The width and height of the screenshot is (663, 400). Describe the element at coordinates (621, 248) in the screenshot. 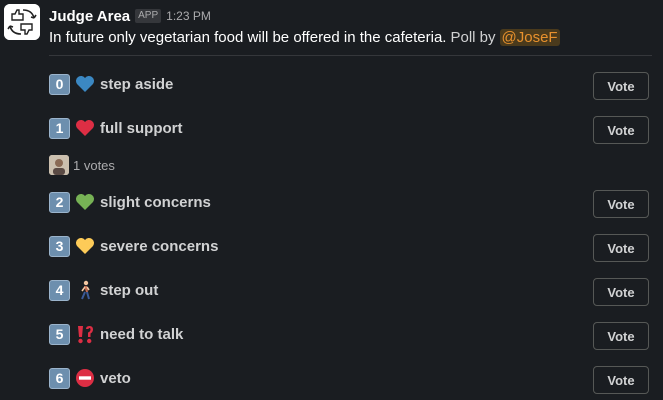

I see `vote-button-3: Vote` at that location.